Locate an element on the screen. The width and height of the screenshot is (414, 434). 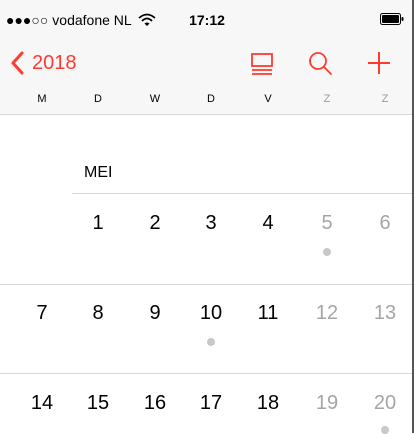
weekday-header: M D W D V Z Z is located at coordinates (207, 100).